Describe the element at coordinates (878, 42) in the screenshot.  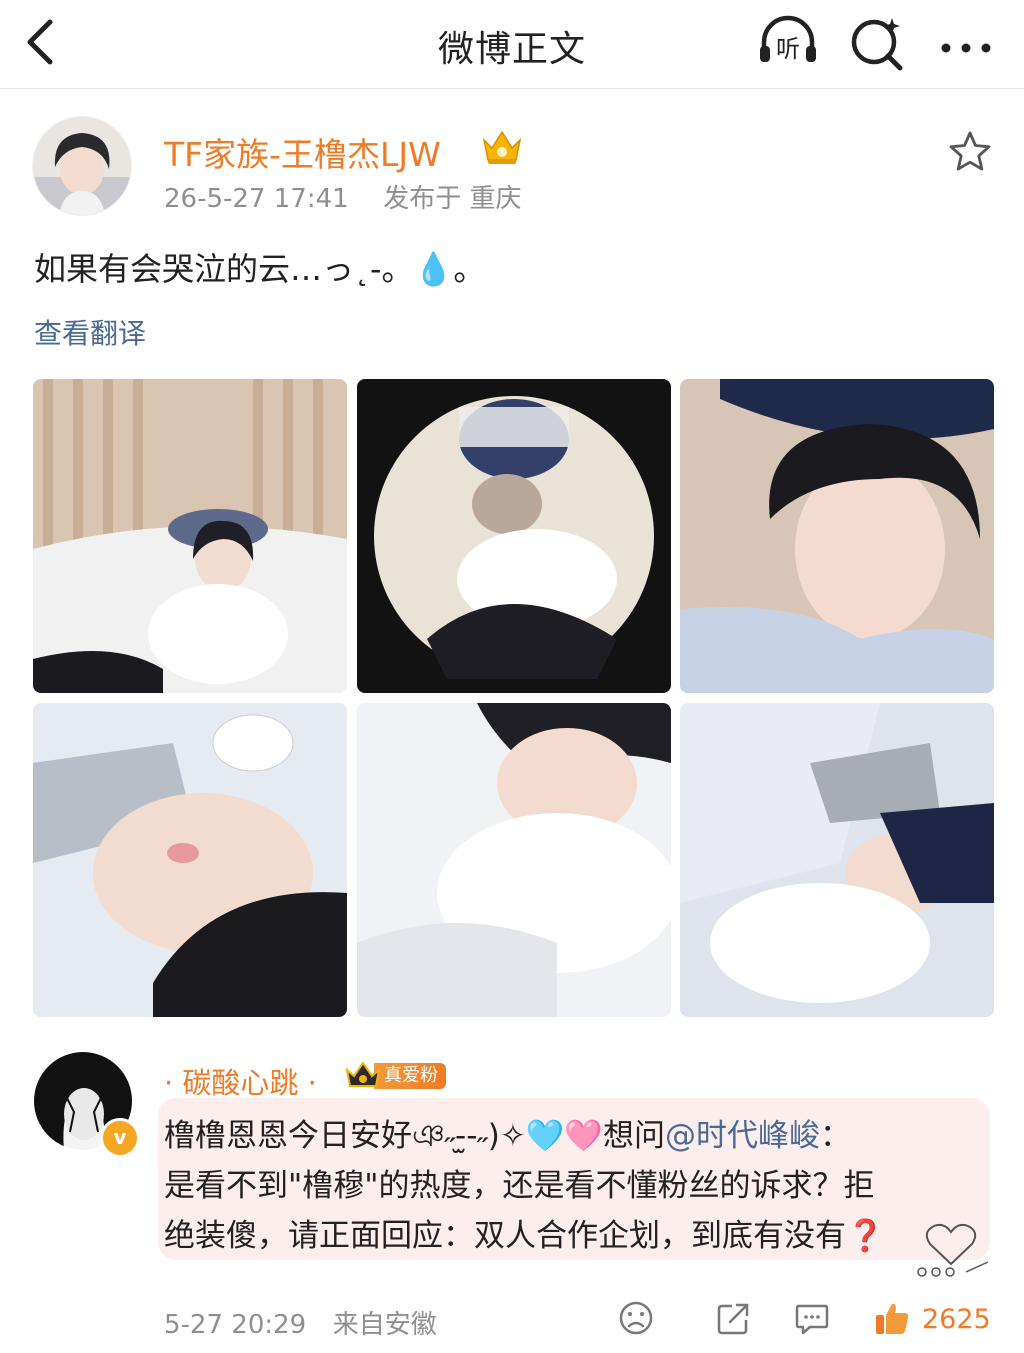
I see `search-spark-icon` at that location.